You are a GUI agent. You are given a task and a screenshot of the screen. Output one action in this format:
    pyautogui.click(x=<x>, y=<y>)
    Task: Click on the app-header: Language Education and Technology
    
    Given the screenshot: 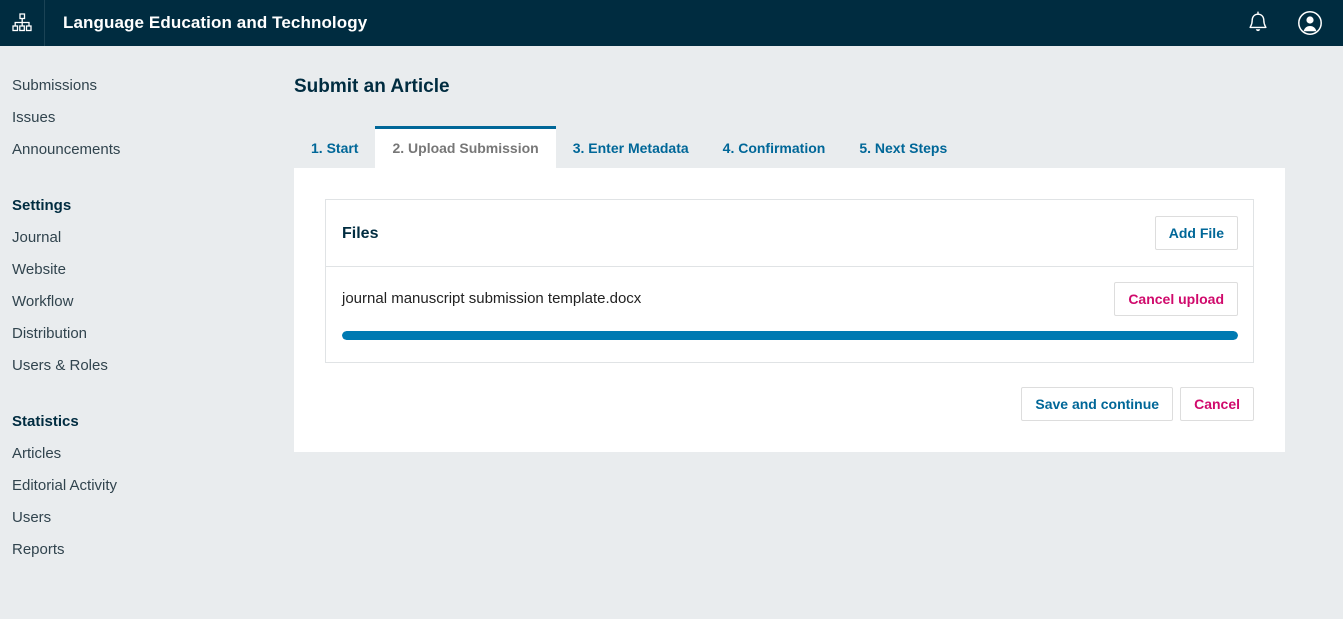 What is the action you would take?
    pyautogui.click(x=671, y=23)
    